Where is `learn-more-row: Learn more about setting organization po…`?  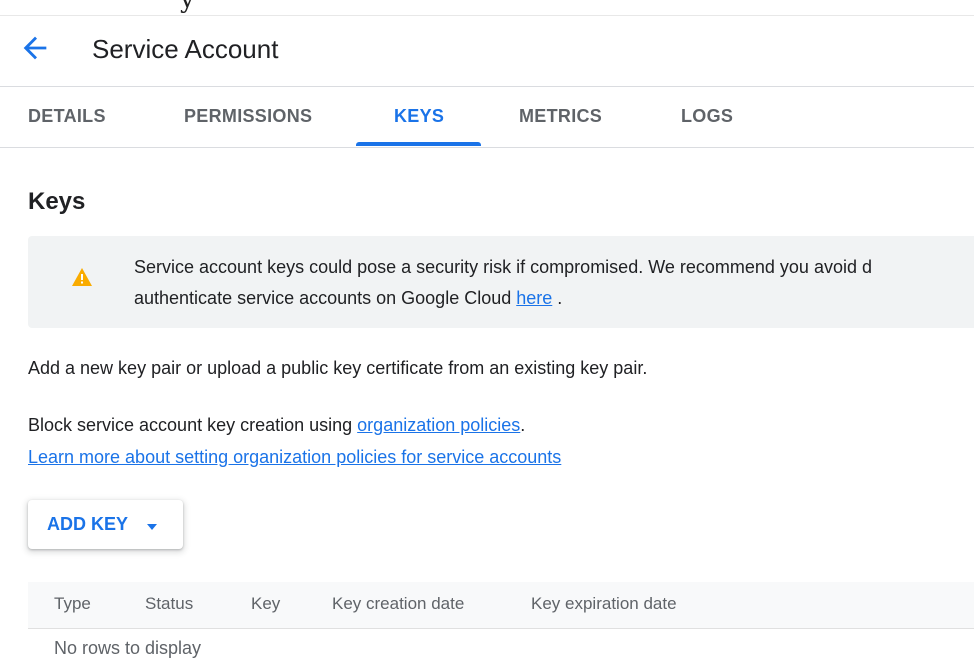
learn-more-row: Learn more about setting organization po… is located at coordinates (294, 457).